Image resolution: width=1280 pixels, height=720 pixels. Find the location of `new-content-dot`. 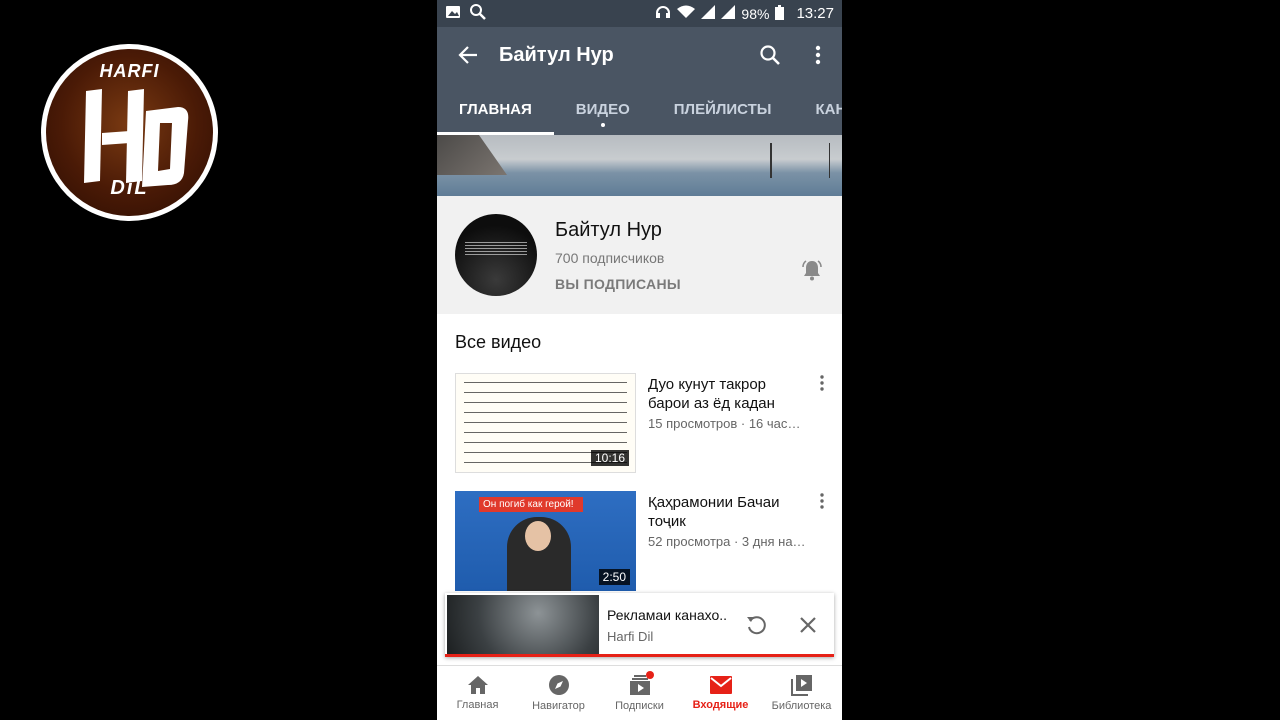

new-content-dot is located at coordinates (602, 125).